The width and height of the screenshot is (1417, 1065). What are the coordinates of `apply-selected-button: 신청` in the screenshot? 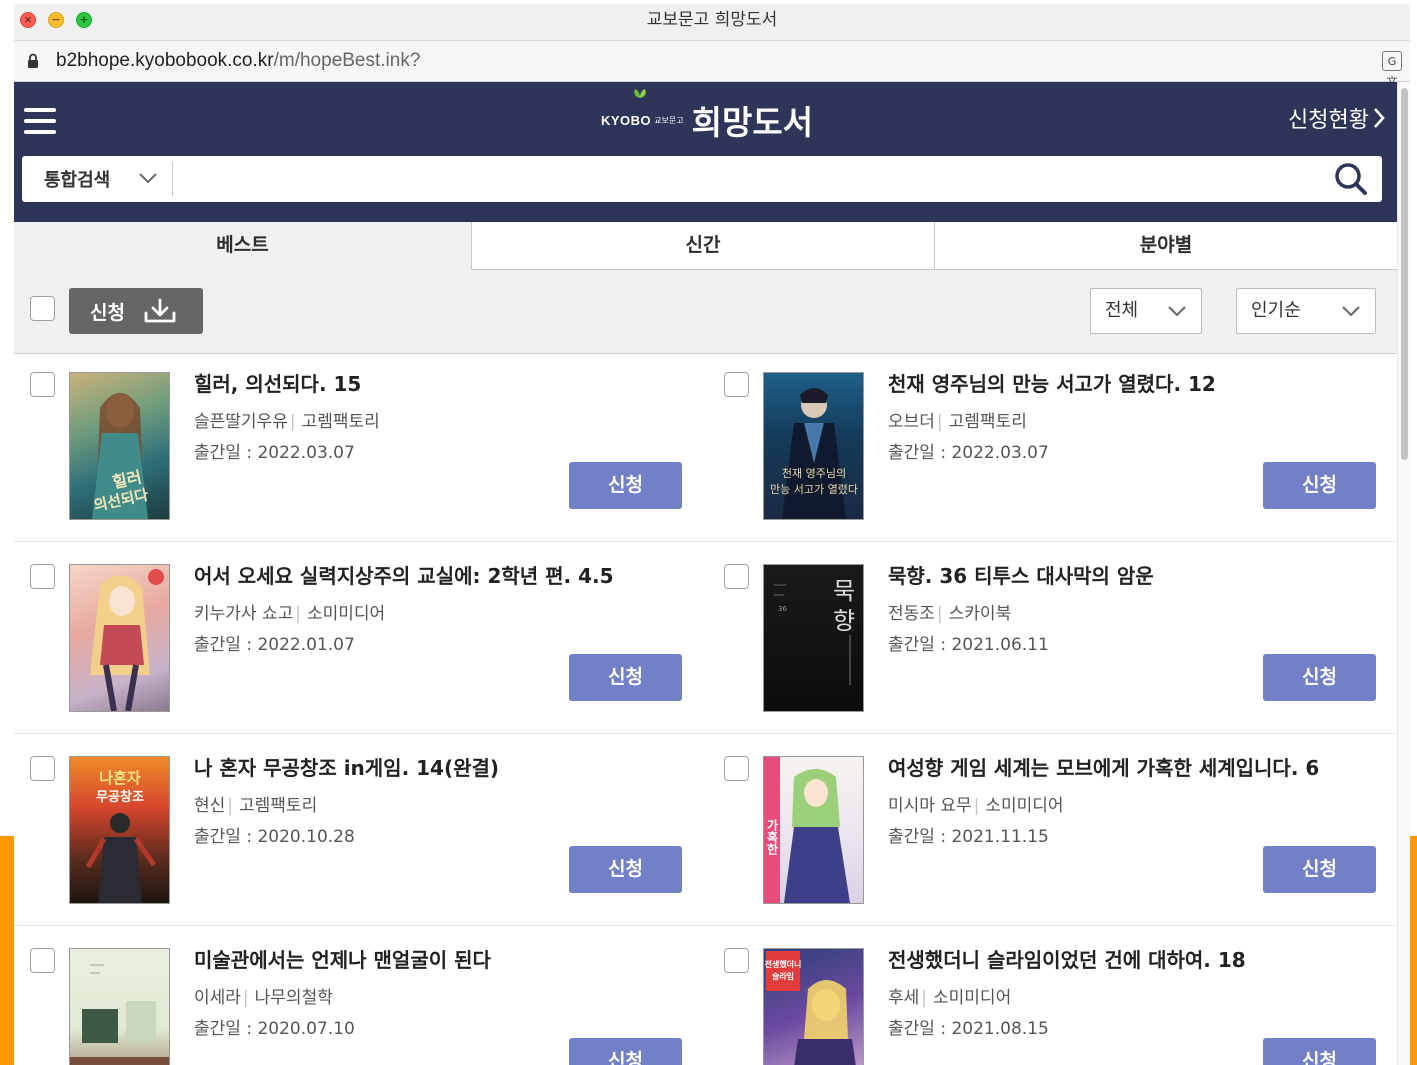 It's located at (136, 311).